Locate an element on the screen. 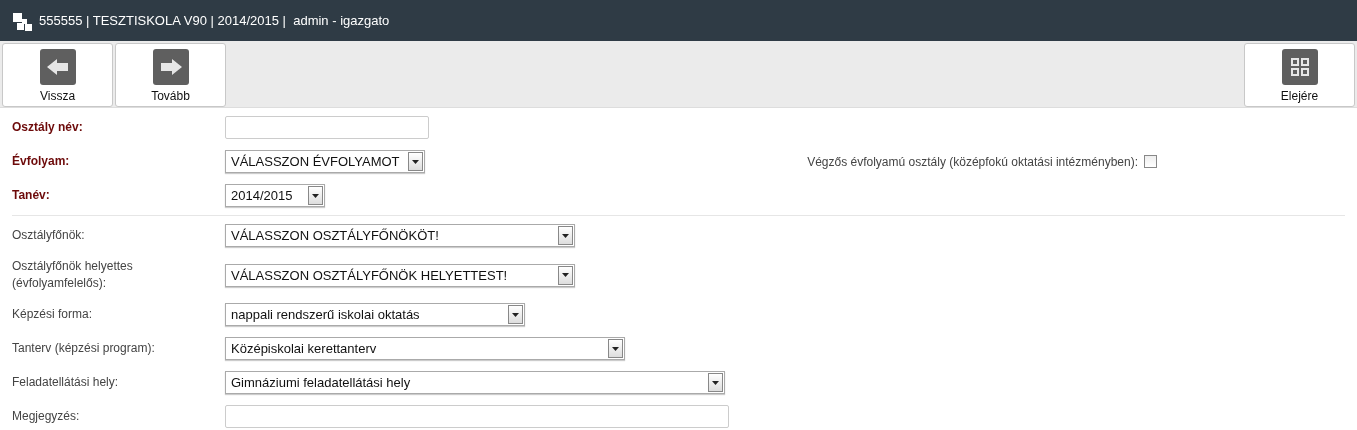 Image resolution: width=1357 pixels, height=430 pixels. dropdown: Gimnáziumi feladatellátási hely is located at coordinates (475, 382).